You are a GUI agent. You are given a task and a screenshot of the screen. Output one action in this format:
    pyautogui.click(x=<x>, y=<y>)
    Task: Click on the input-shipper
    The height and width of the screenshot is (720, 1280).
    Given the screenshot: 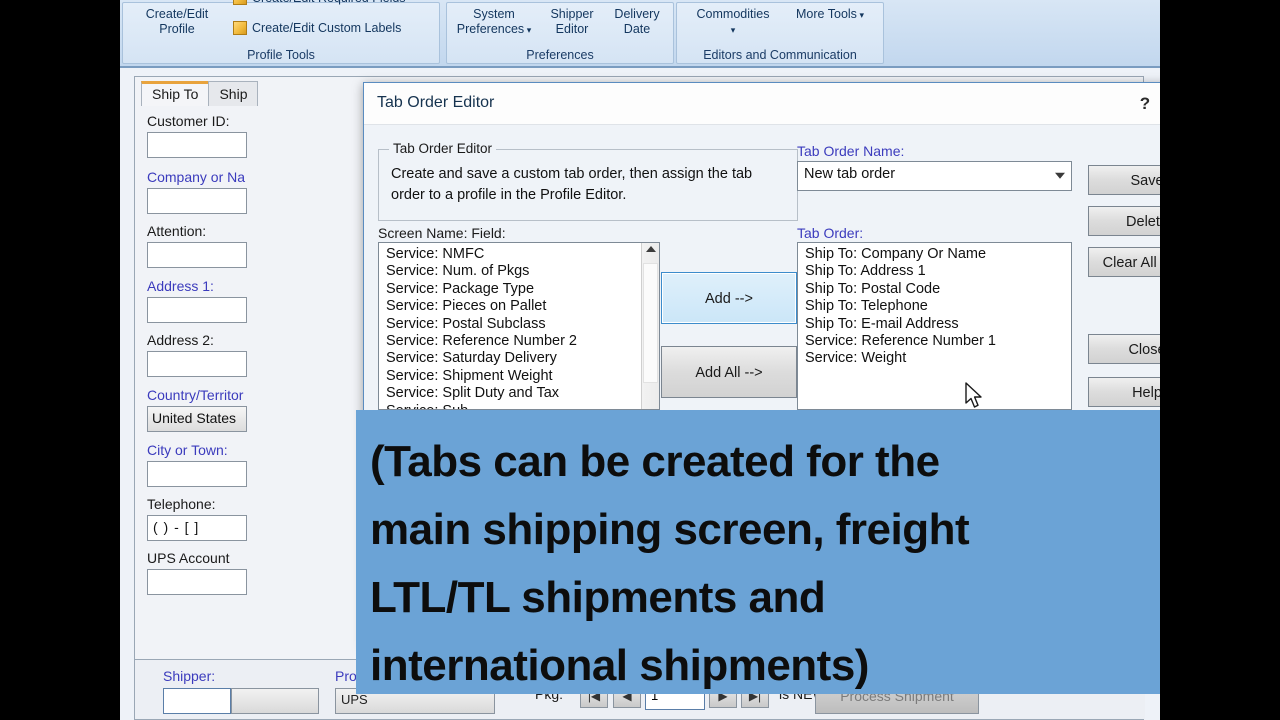 What is the action you would take?
    pyautogui.click(x=197, y=701)
    